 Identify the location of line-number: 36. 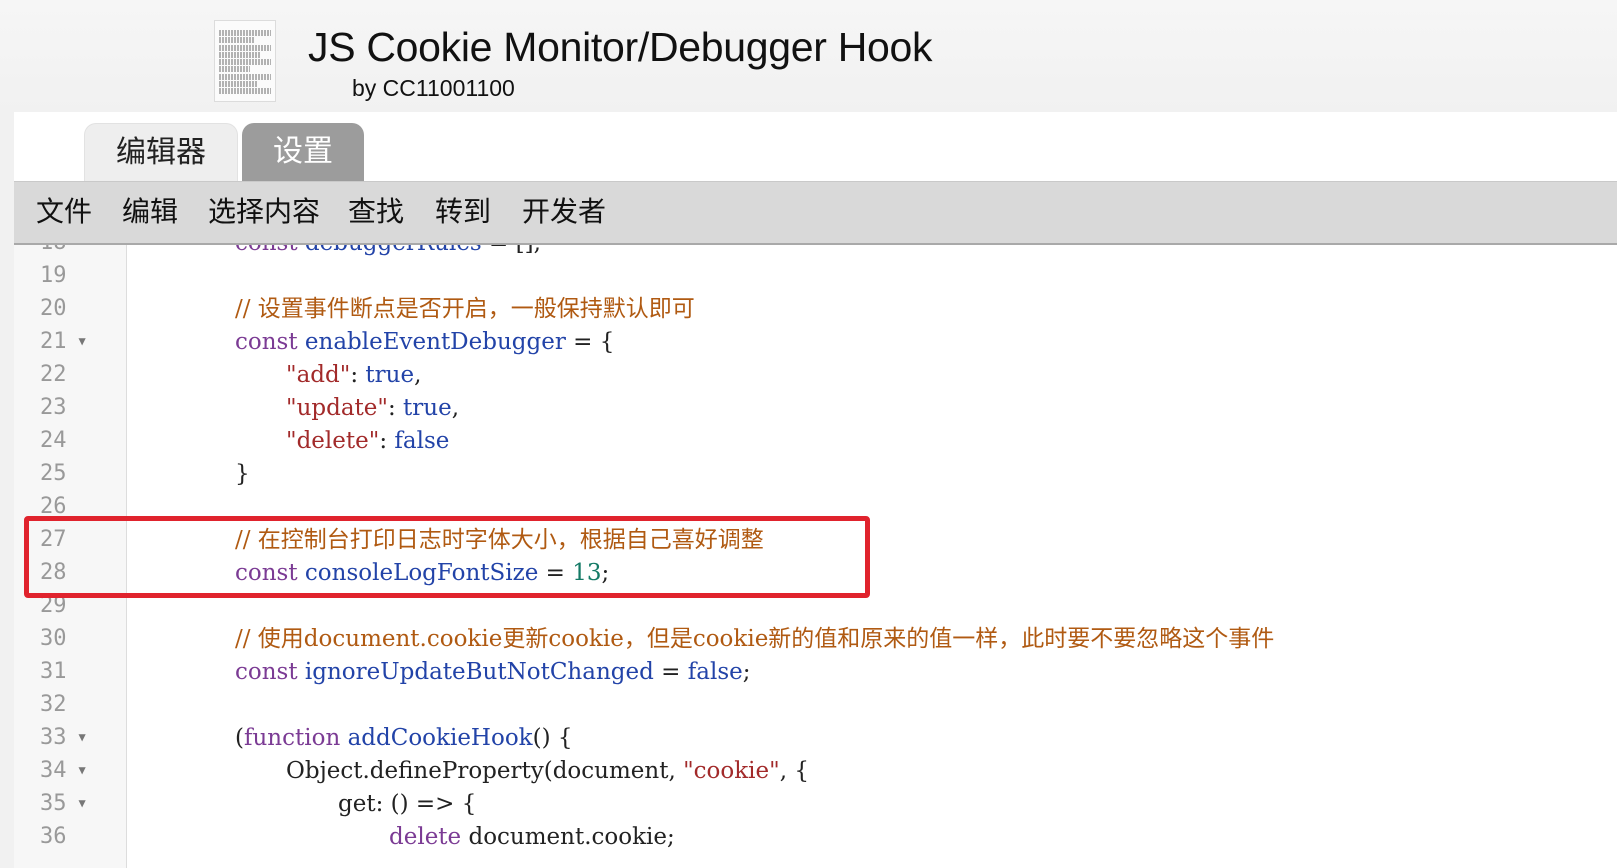
(53, 836).